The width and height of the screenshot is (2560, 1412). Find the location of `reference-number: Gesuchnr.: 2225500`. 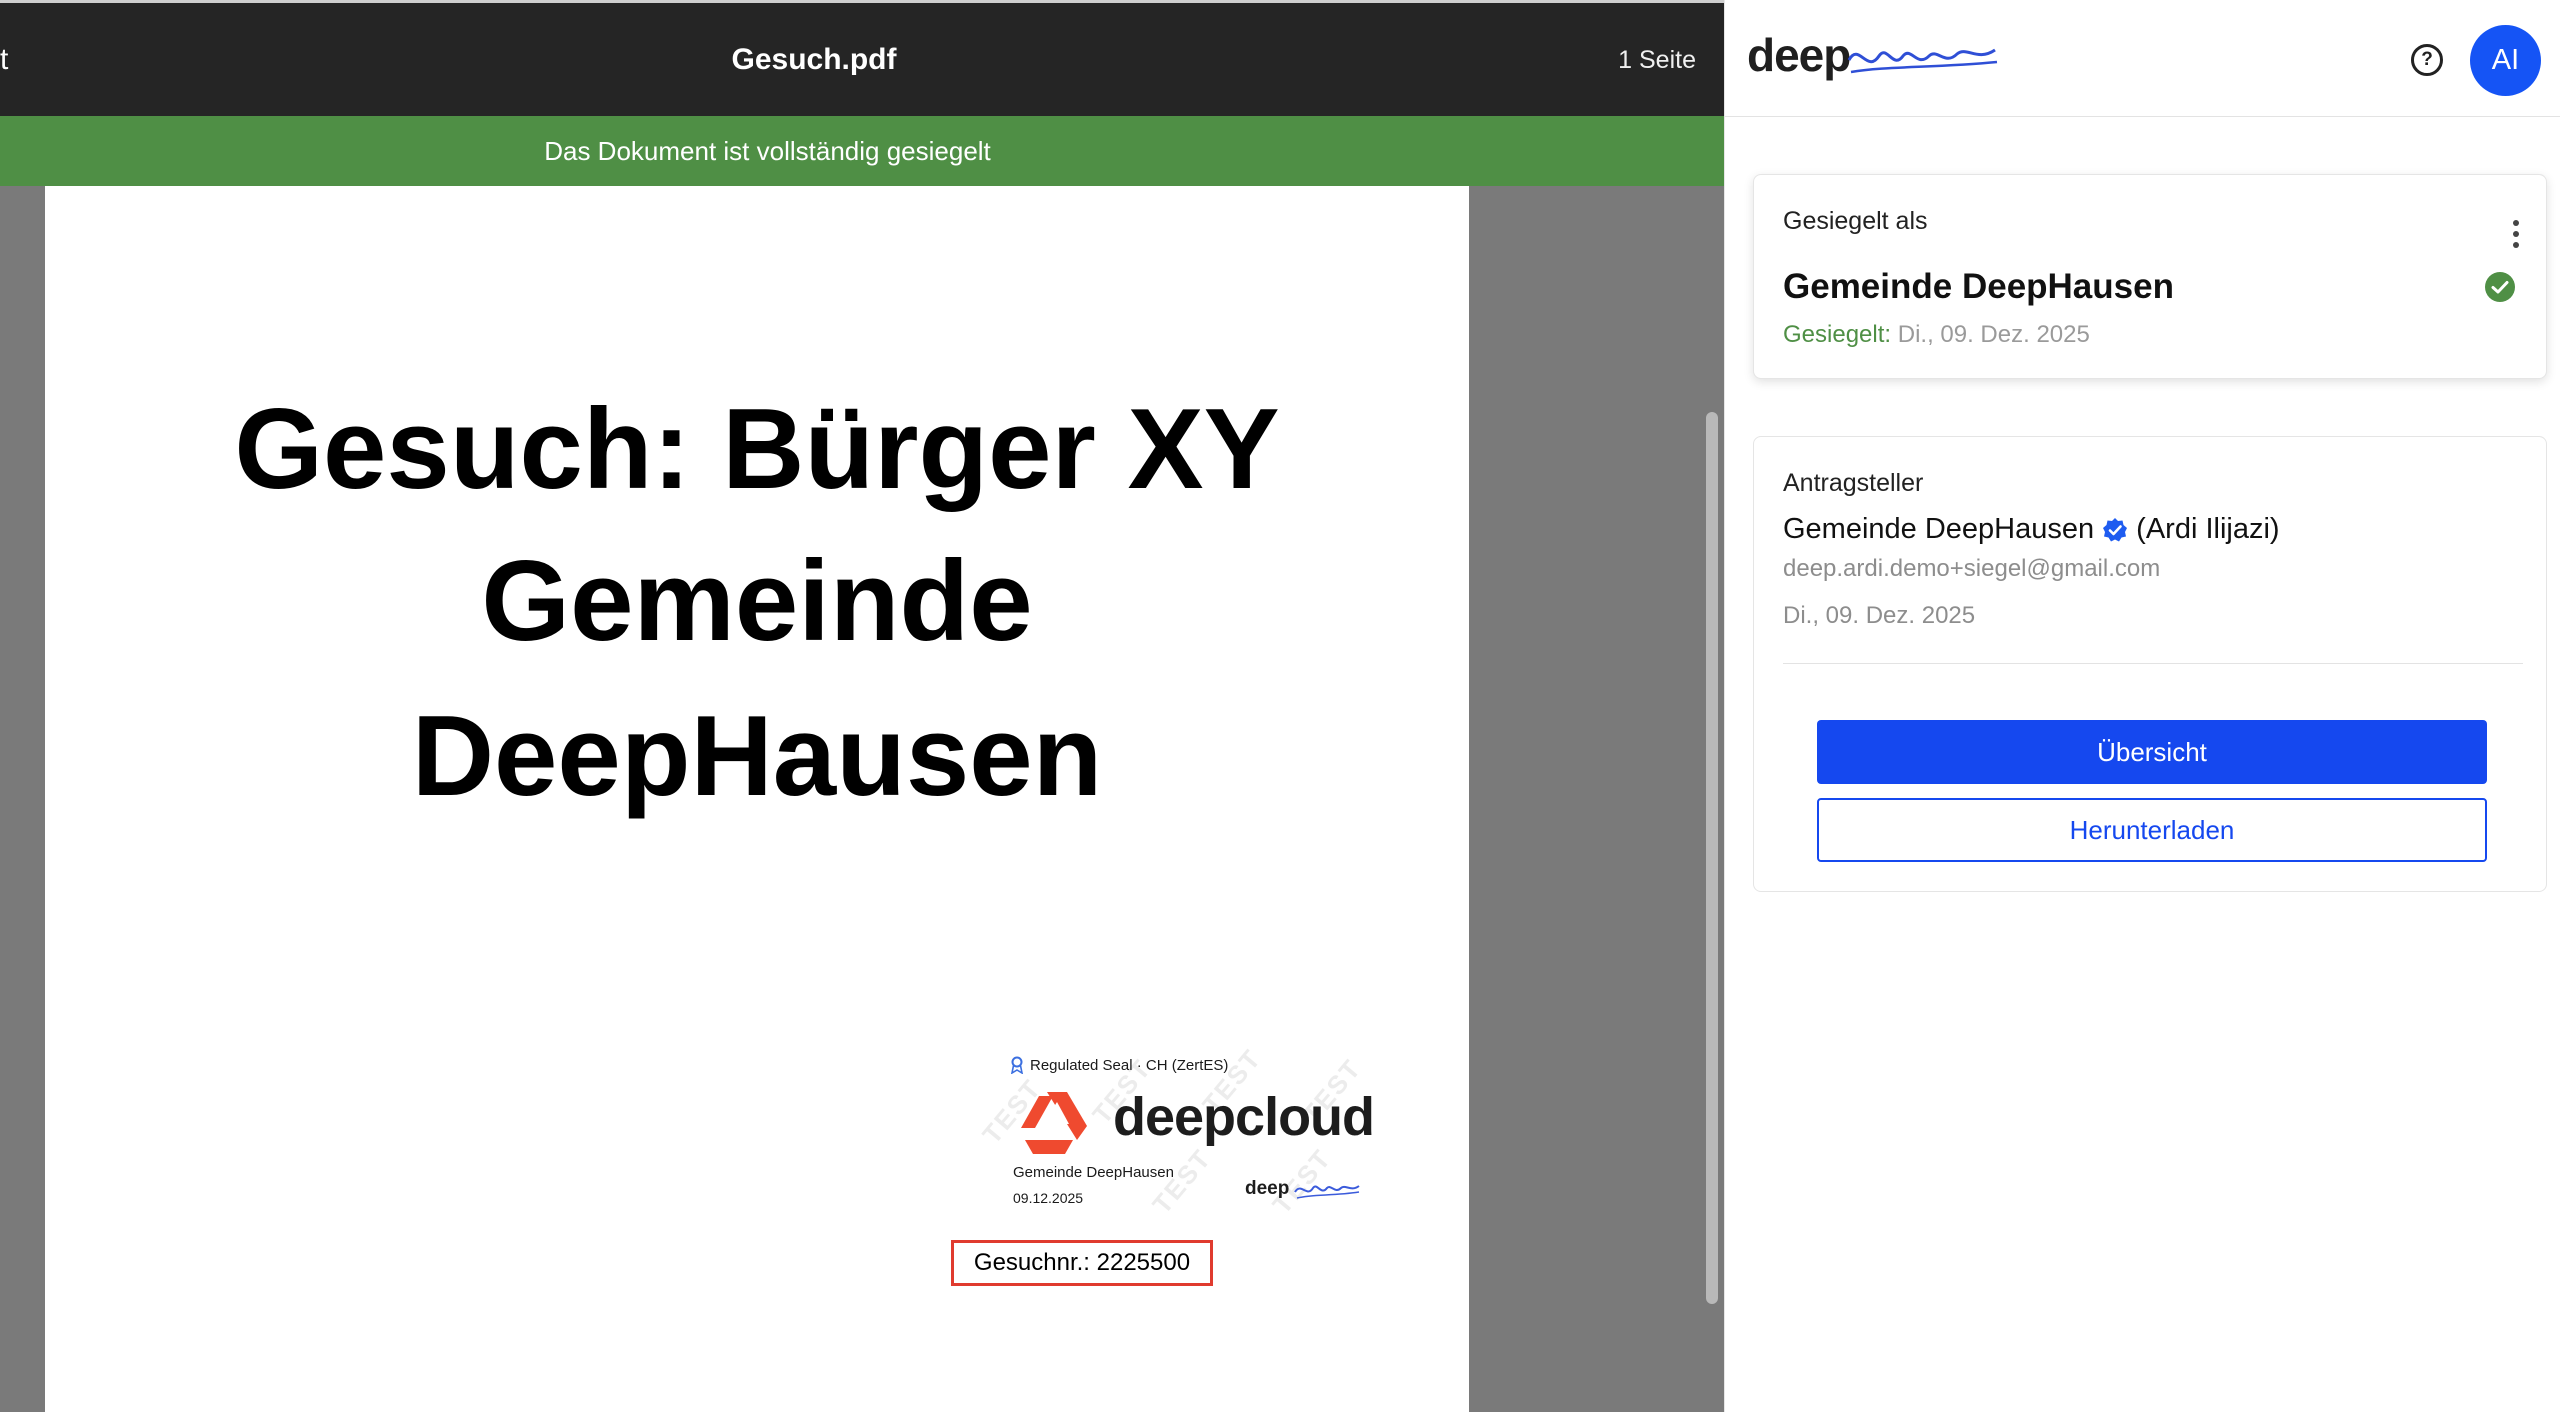

reference-number: Gesuchnr.: 2225500 is located at coordinates (1082, 1262).